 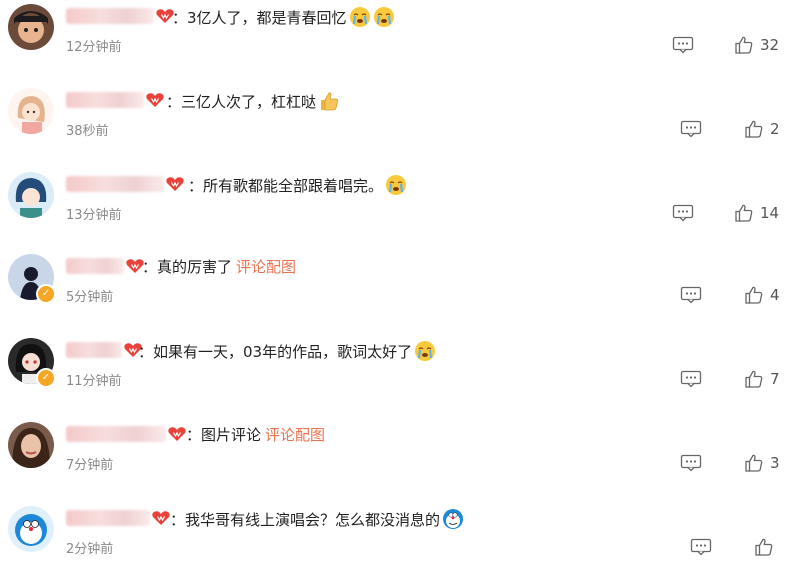 What do you see at coordinates (90, 549) in the screenshot?
I see `comment-time: 2分钟前` at bounding box center [90, 549].